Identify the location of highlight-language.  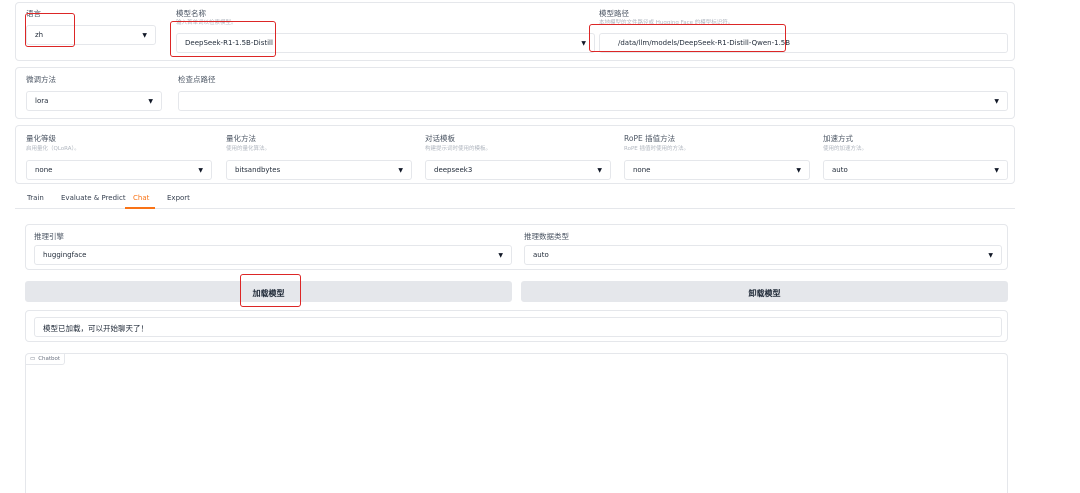
(50, 30).